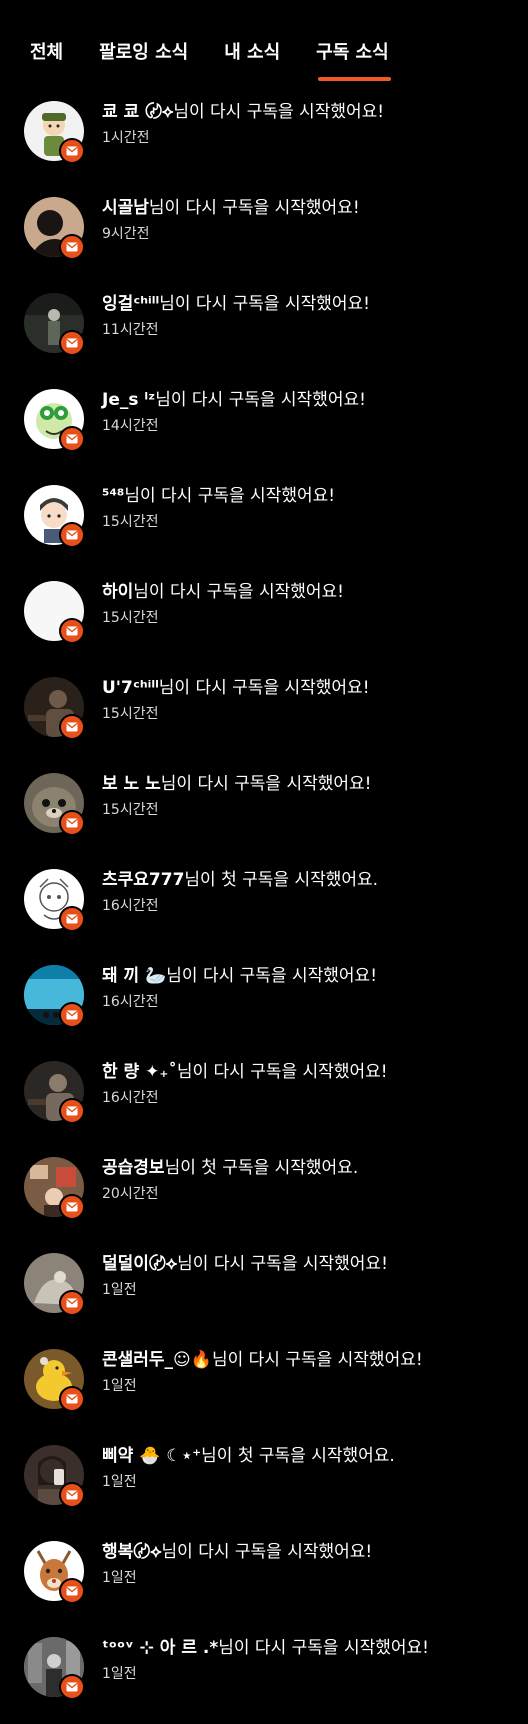 Image resolution: width=528 pixels, height=1724 pixels. What do you see at coordinates (264, 996) in the screenshot?
I see `notification-item: 돼 끼 🦢님이 다시 구독을 시작했어요! 16시간전` at bounding box center [264, 996].